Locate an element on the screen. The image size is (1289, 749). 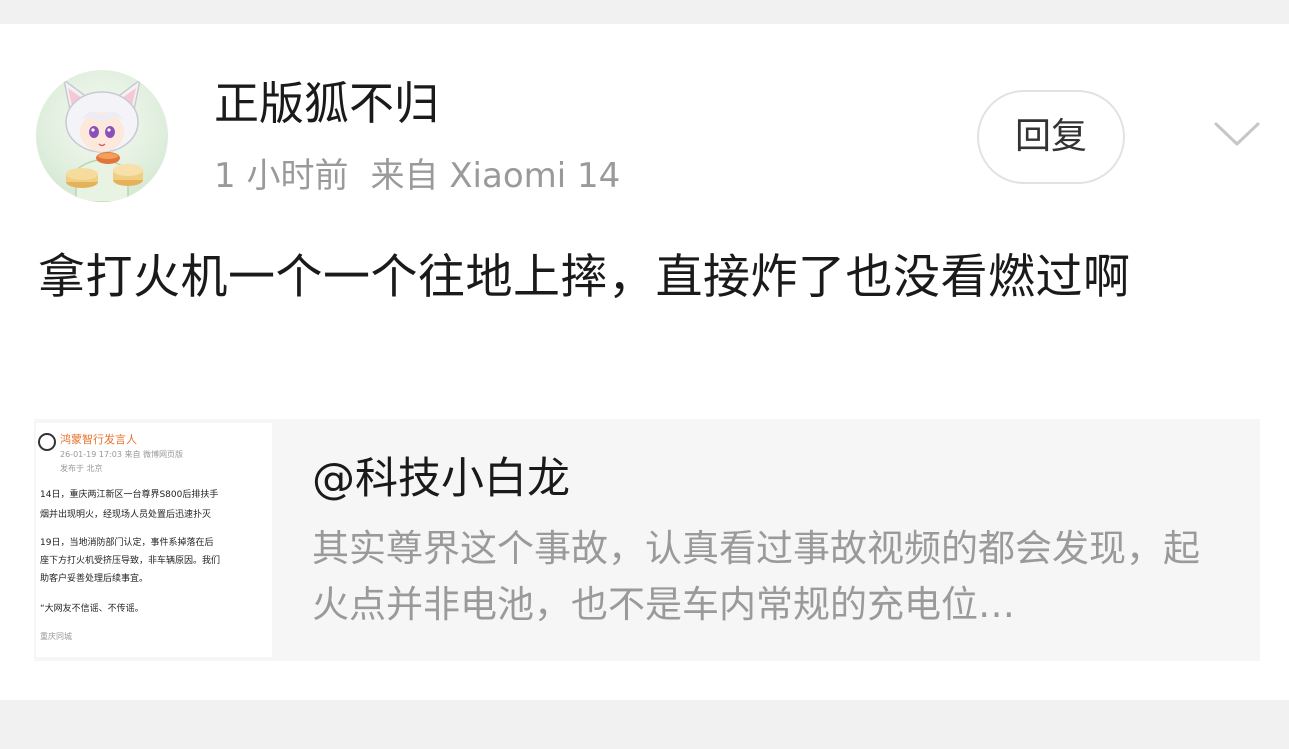
reply-button: 回复 is located at coordinates (1051, 137).